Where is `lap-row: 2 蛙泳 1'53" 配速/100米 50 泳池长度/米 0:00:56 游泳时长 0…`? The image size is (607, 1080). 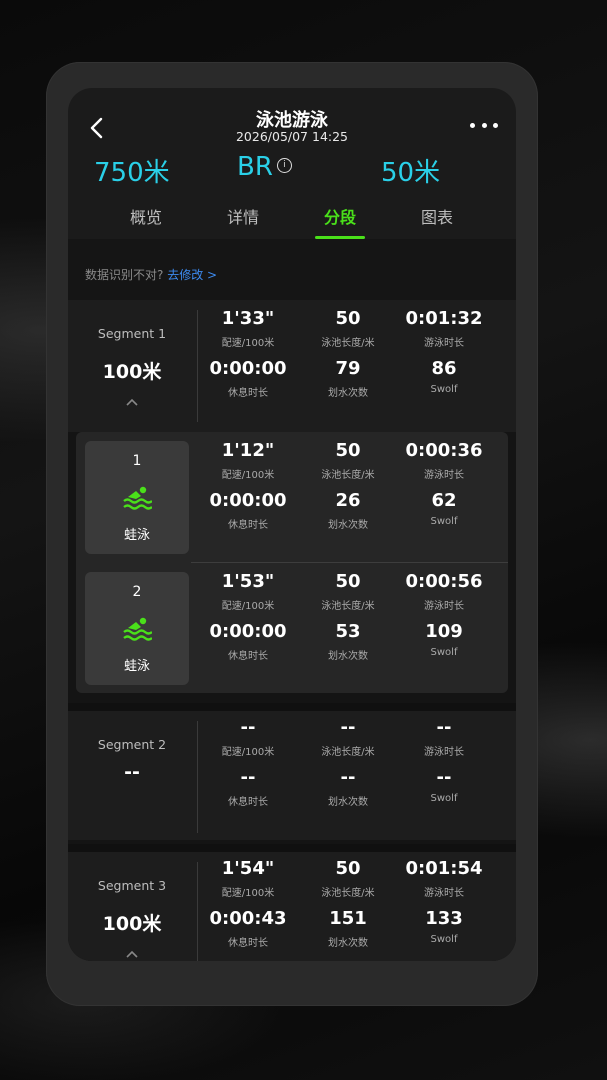 lap-row: 2 蛙泳 1'53" 配速/100米 50 泳池长度/米 0:00:56 游泳时长 0… is located at coordinates (292, 628).